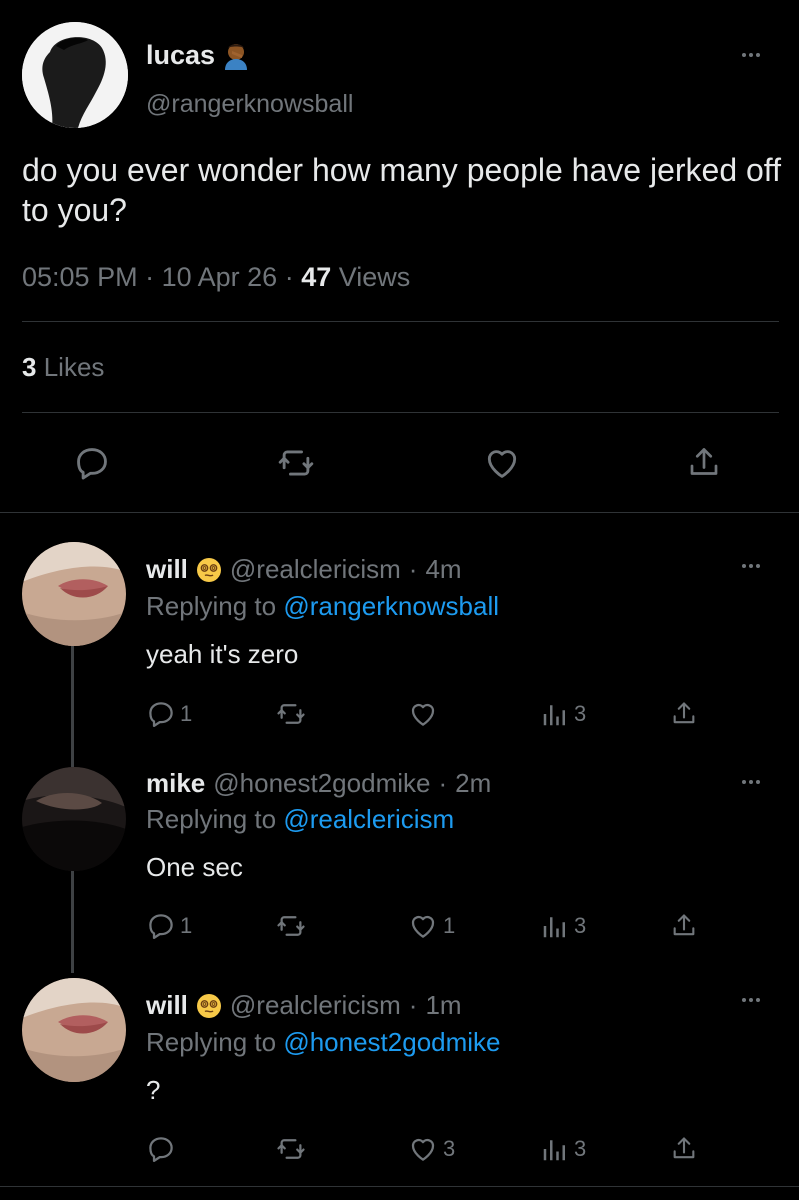  What do you see at coordinates (180, 55) in the screenshot?
I see `author-name: lucas` at bounding box center [180, 55].